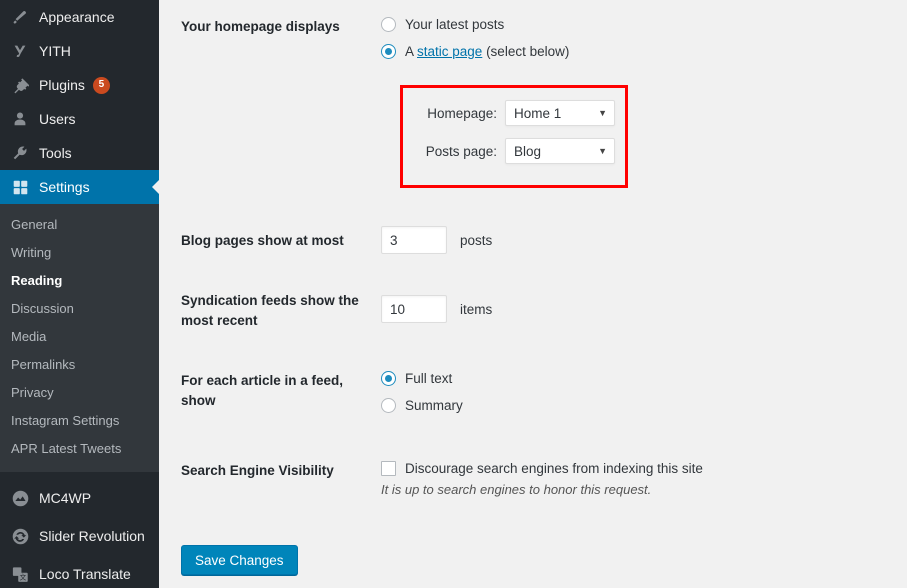  I want to click on sidebar-item-label: Appearance, so click(77, 17).